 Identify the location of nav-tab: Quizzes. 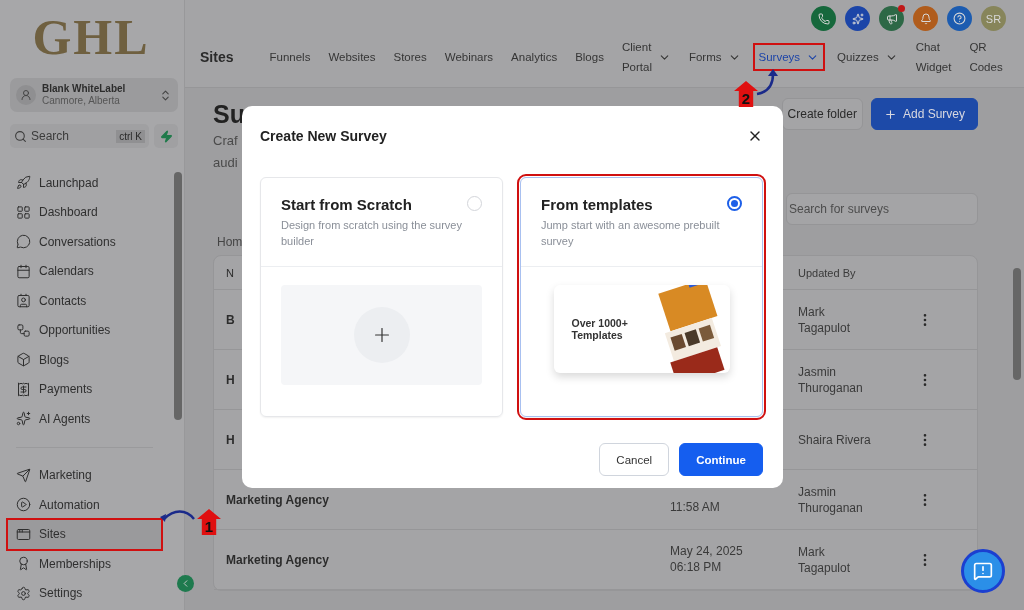
(867, 57).